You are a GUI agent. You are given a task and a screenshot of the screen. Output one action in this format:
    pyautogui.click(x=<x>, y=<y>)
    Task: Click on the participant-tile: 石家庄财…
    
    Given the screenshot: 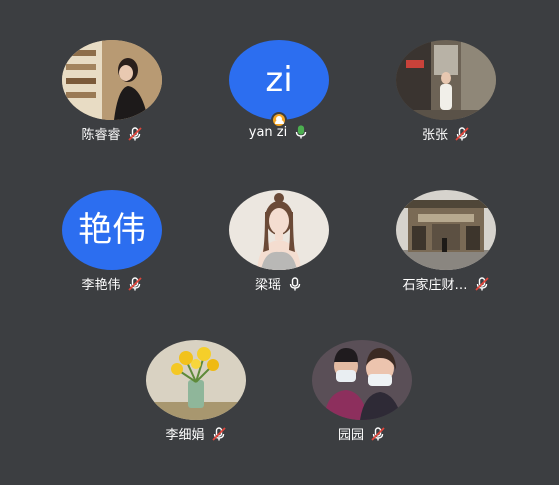 What is the action you would take?
    pyautogui.click(x=446, y=250)
    